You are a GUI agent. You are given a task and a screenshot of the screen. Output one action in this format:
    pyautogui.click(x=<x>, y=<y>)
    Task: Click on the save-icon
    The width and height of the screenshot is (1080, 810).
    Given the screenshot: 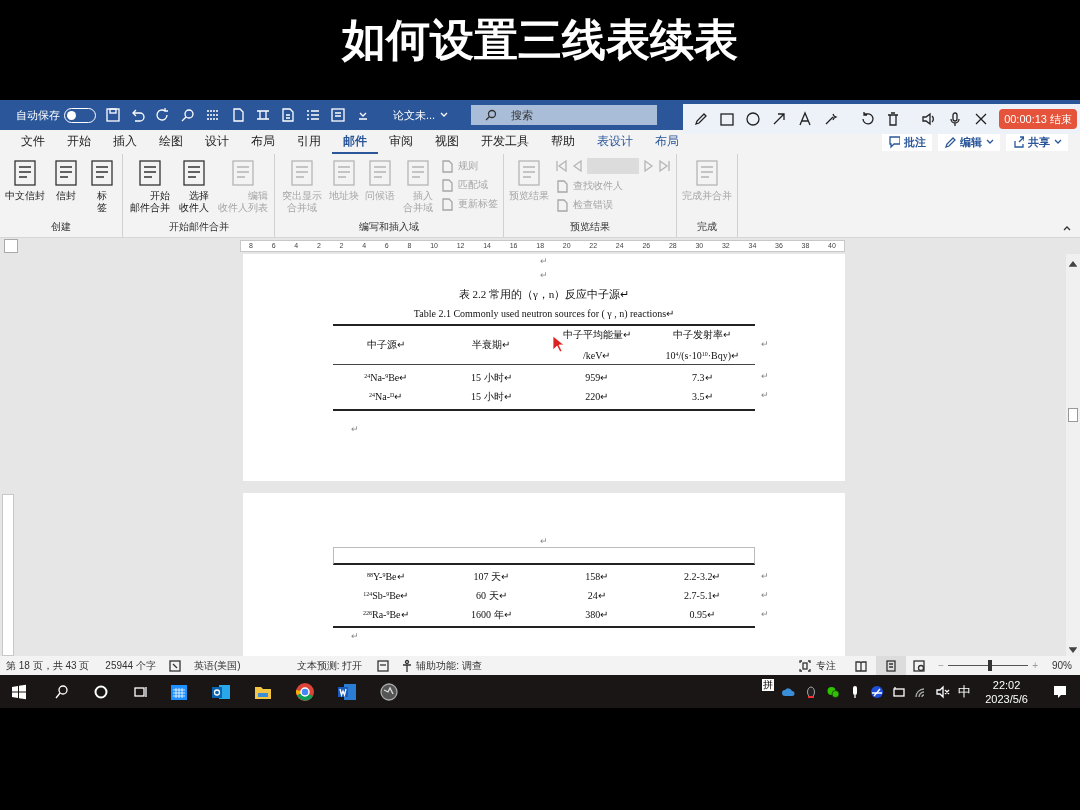 What is the action you would take?
    pyautogui.click(x=113, y=115)
    